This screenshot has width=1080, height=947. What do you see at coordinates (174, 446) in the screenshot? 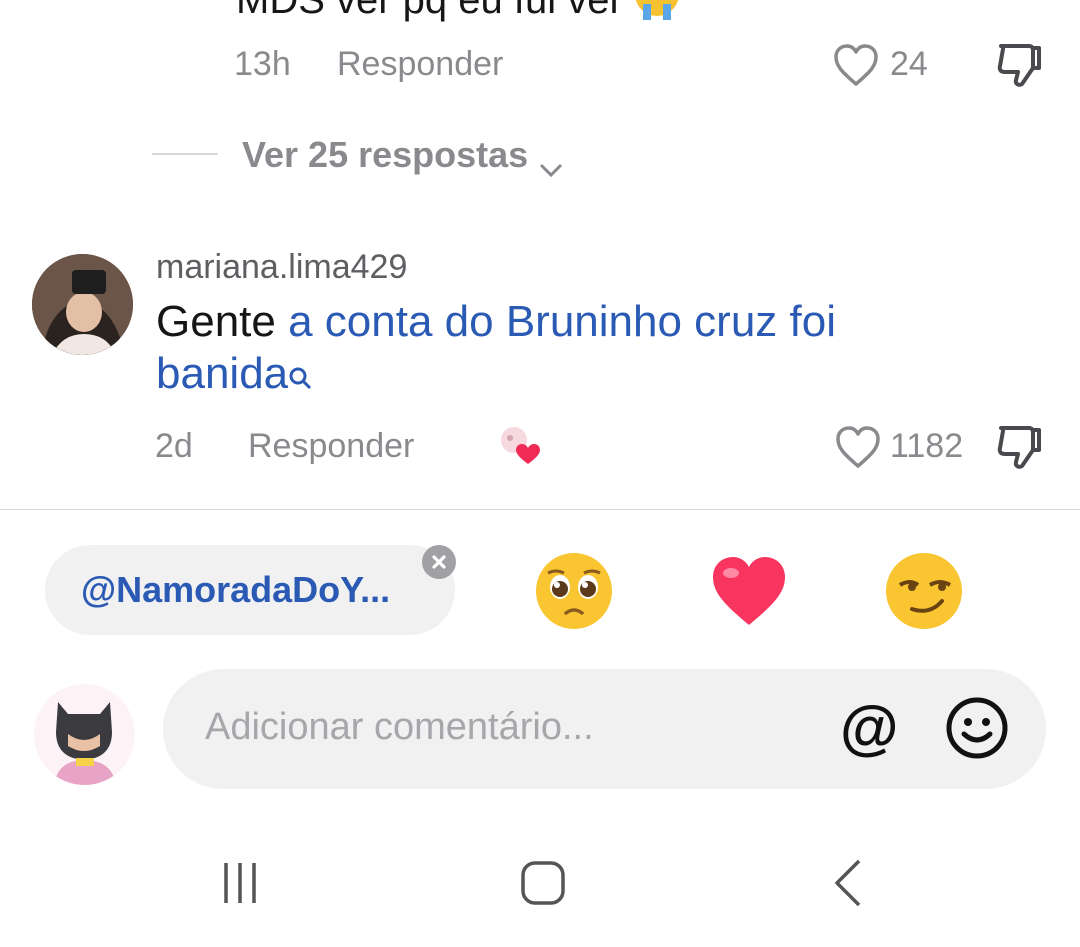
I see `comment-time: 2d` at bounding box center [174, 446].